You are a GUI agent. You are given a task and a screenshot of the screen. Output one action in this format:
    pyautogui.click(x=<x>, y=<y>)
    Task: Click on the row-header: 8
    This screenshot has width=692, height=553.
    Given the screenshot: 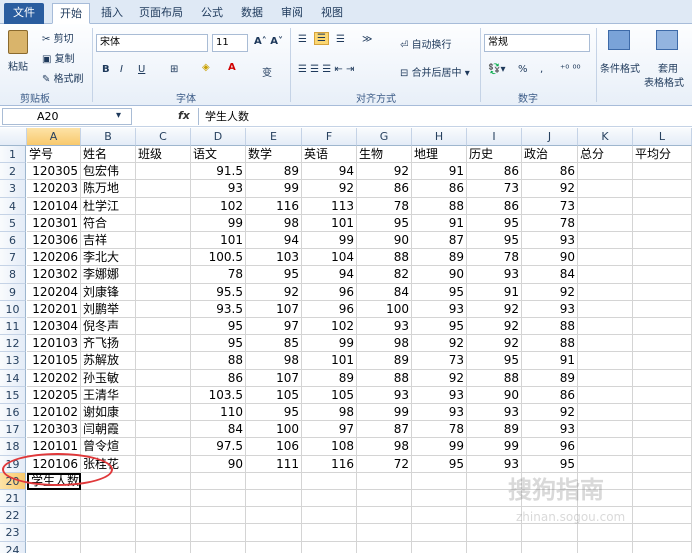 What is the action you would take?
    pyautogui.click(x=13, y=275)
    